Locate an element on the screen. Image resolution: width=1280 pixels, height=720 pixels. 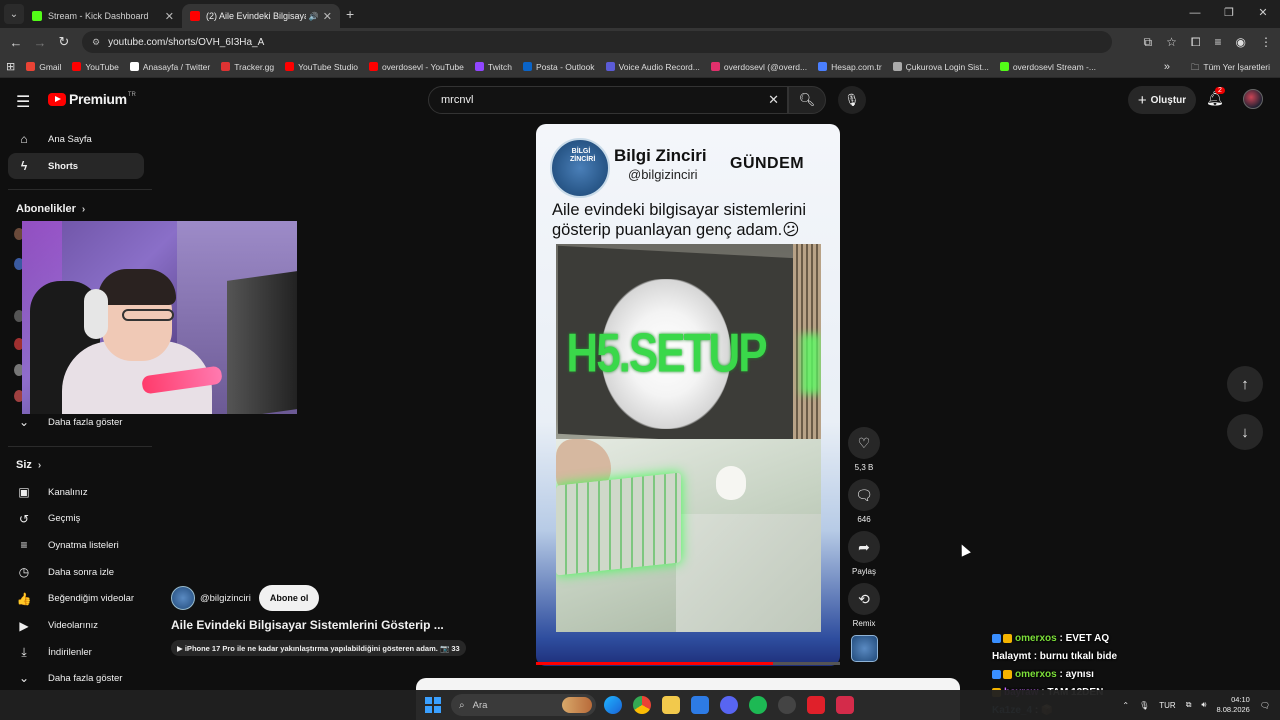
network-icon: ⧉ is located at coordinates (1189, 705).